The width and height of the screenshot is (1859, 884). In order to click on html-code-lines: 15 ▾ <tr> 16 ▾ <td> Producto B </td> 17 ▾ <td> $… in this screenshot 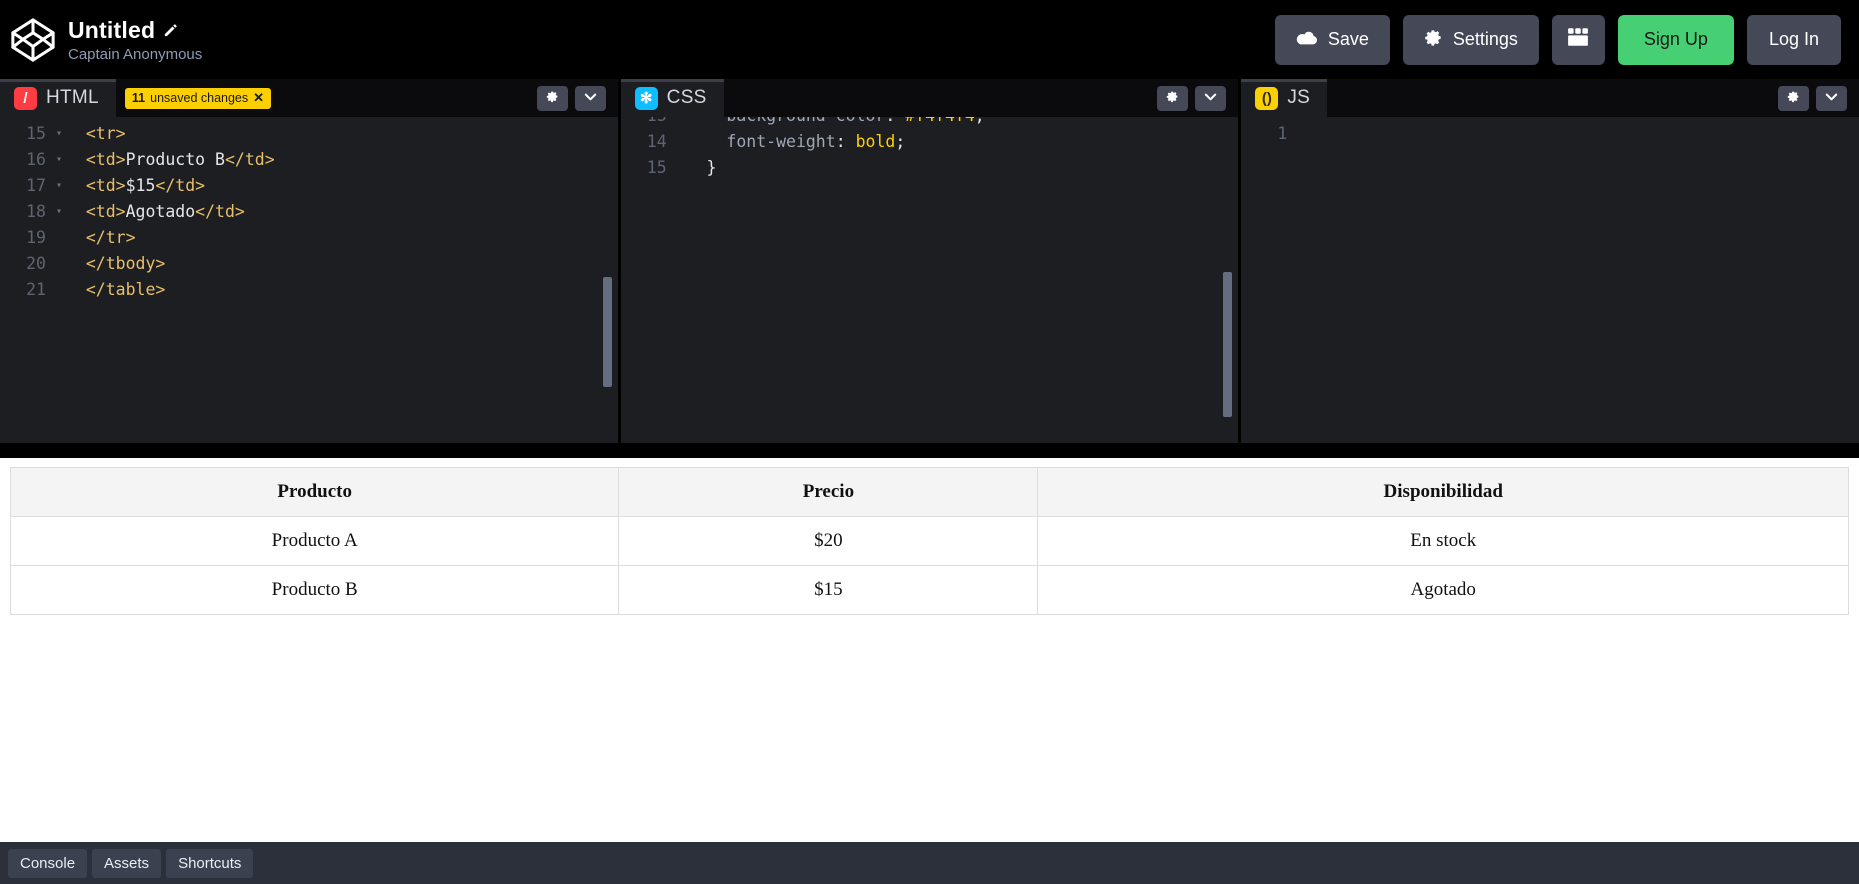, I will do `click(309, 212)`.